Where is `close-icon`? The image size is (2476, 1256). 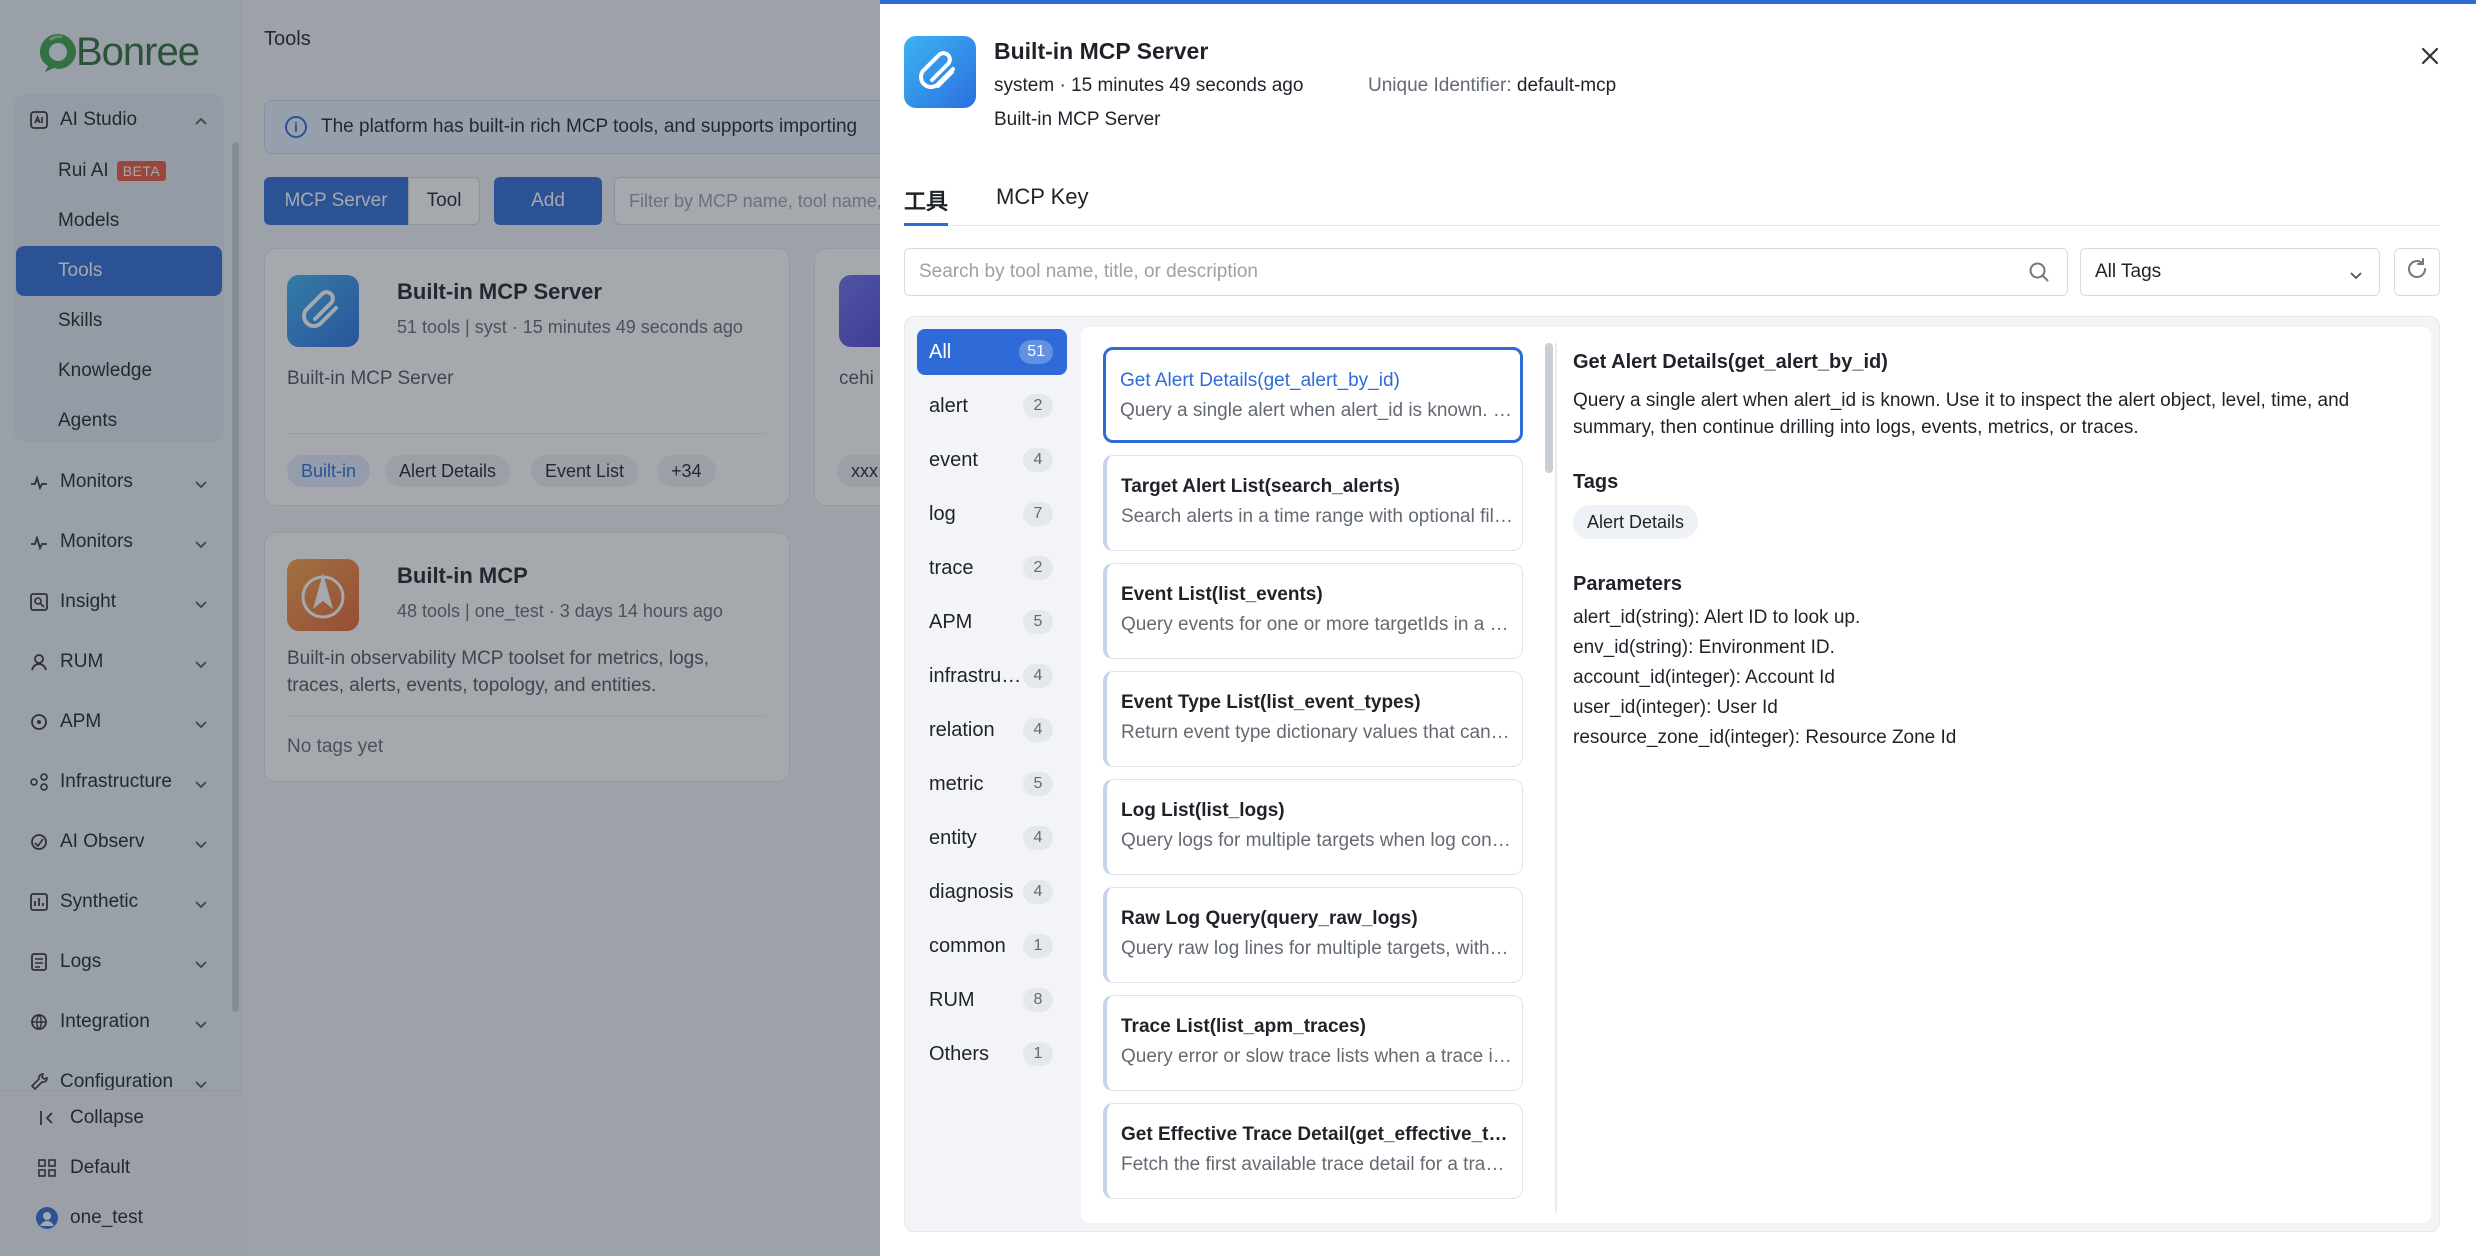
close-icon is located at coordinates (2430, 56).